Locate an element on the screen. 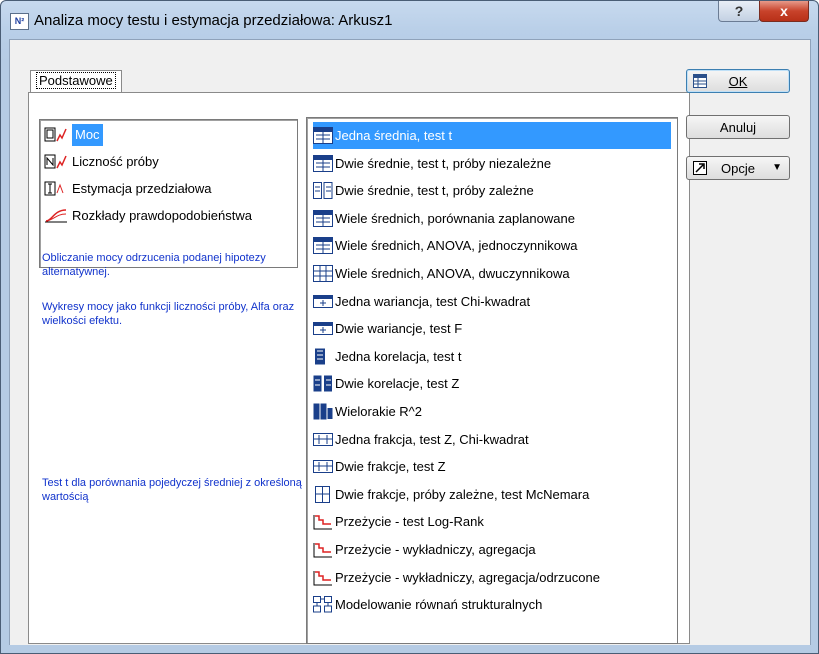 This screenshot has width=819, height=654. analysis-type-label: Estymacja przedziałowa is located at coordinates (142, 188).